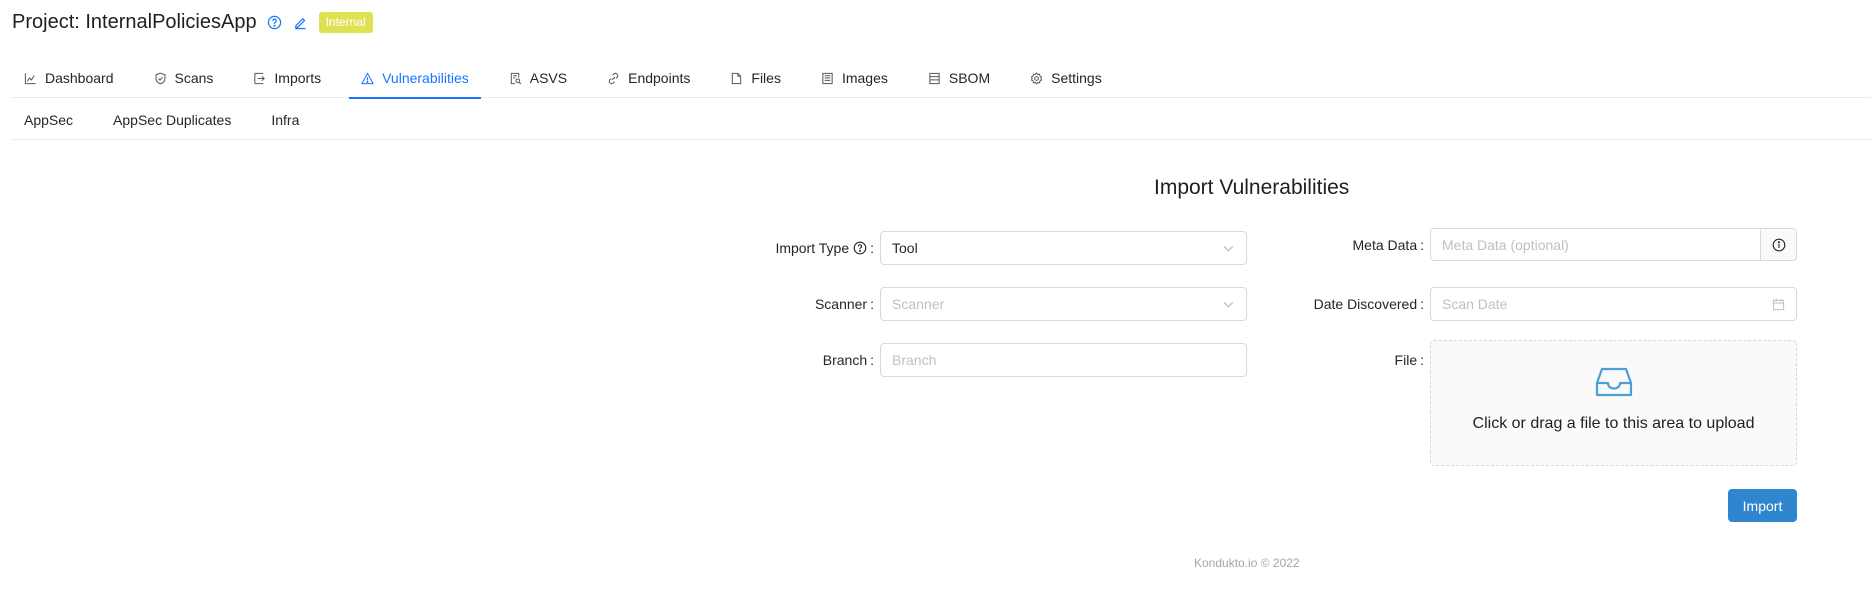 This screenshot has width=1871, height=593. Describe the element at coordinates (1252, 187) in the screenshot. I see `form-title: Import Vulnerabilities` at that location.